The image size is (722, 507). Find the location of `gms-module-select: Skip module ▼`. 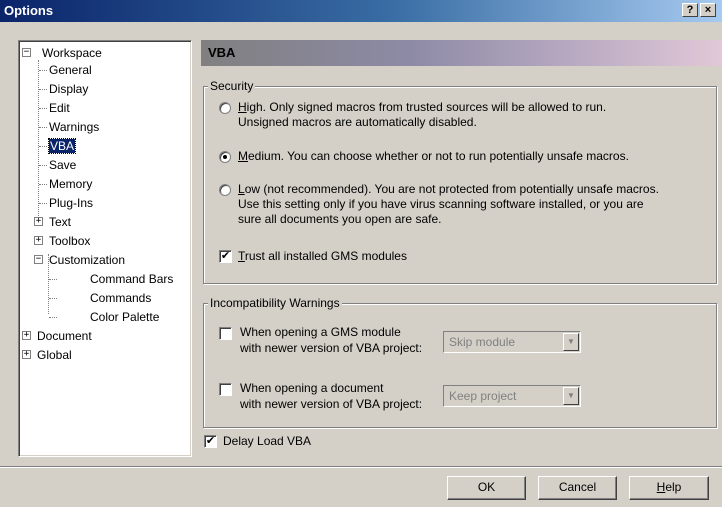

gms-module-select: Skip module ▼ is located at coordinates (512, 342).